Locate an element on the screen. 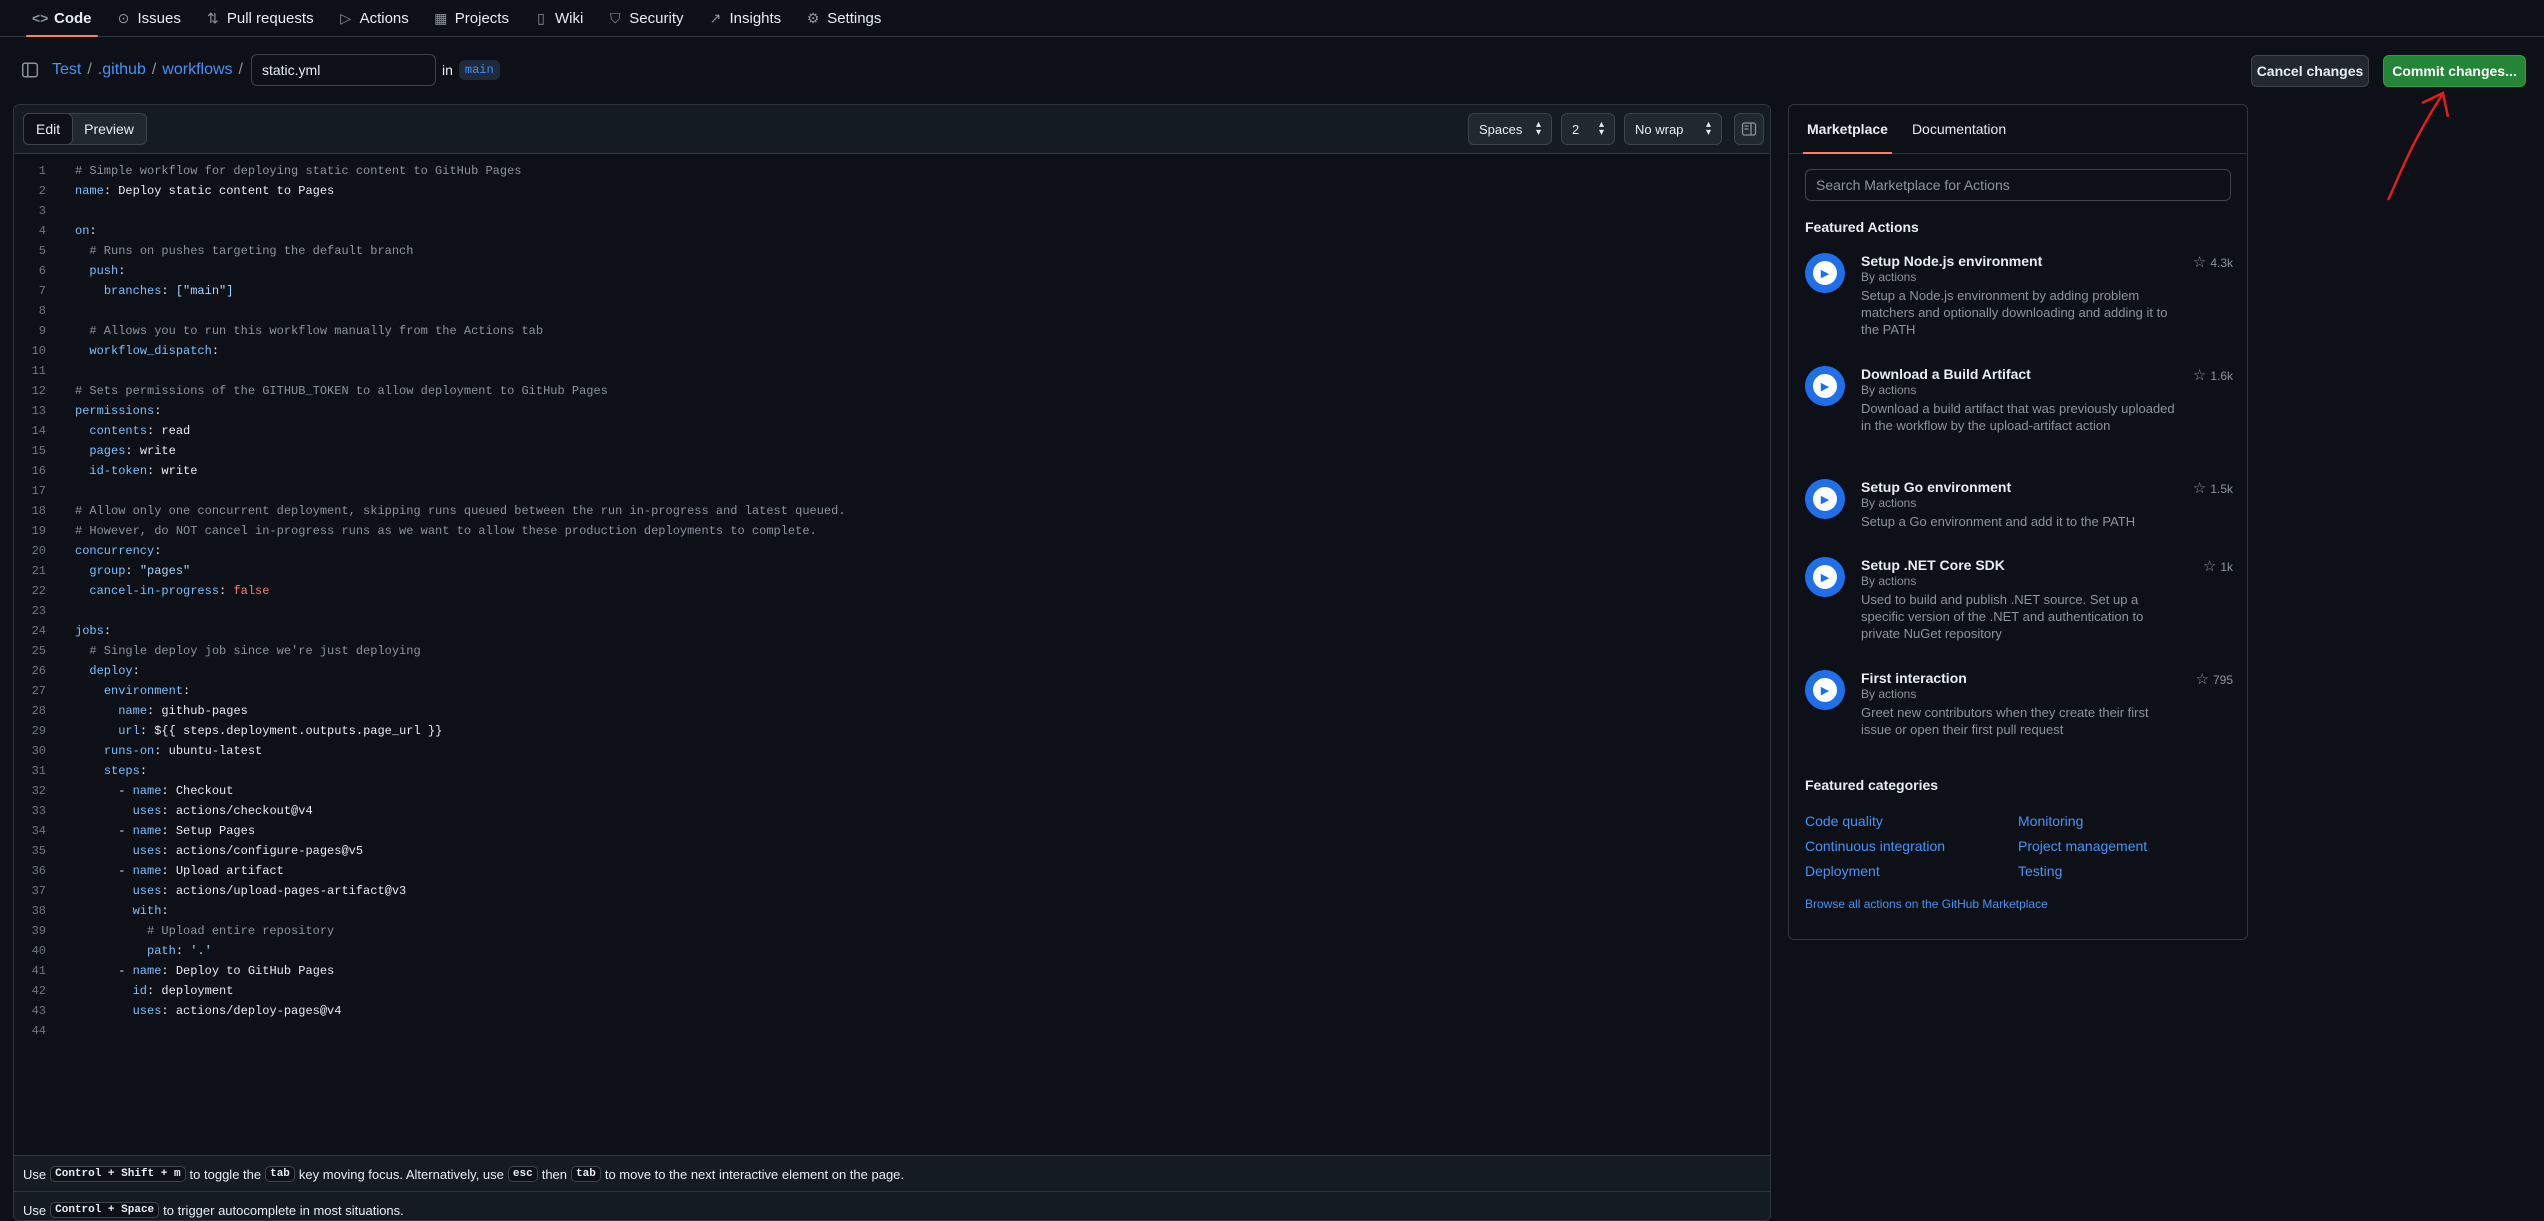 This screenshot has width=2544, height=1221. tab-pull-requests: ⇅ Pull requests is located at coordinates (259, 18).